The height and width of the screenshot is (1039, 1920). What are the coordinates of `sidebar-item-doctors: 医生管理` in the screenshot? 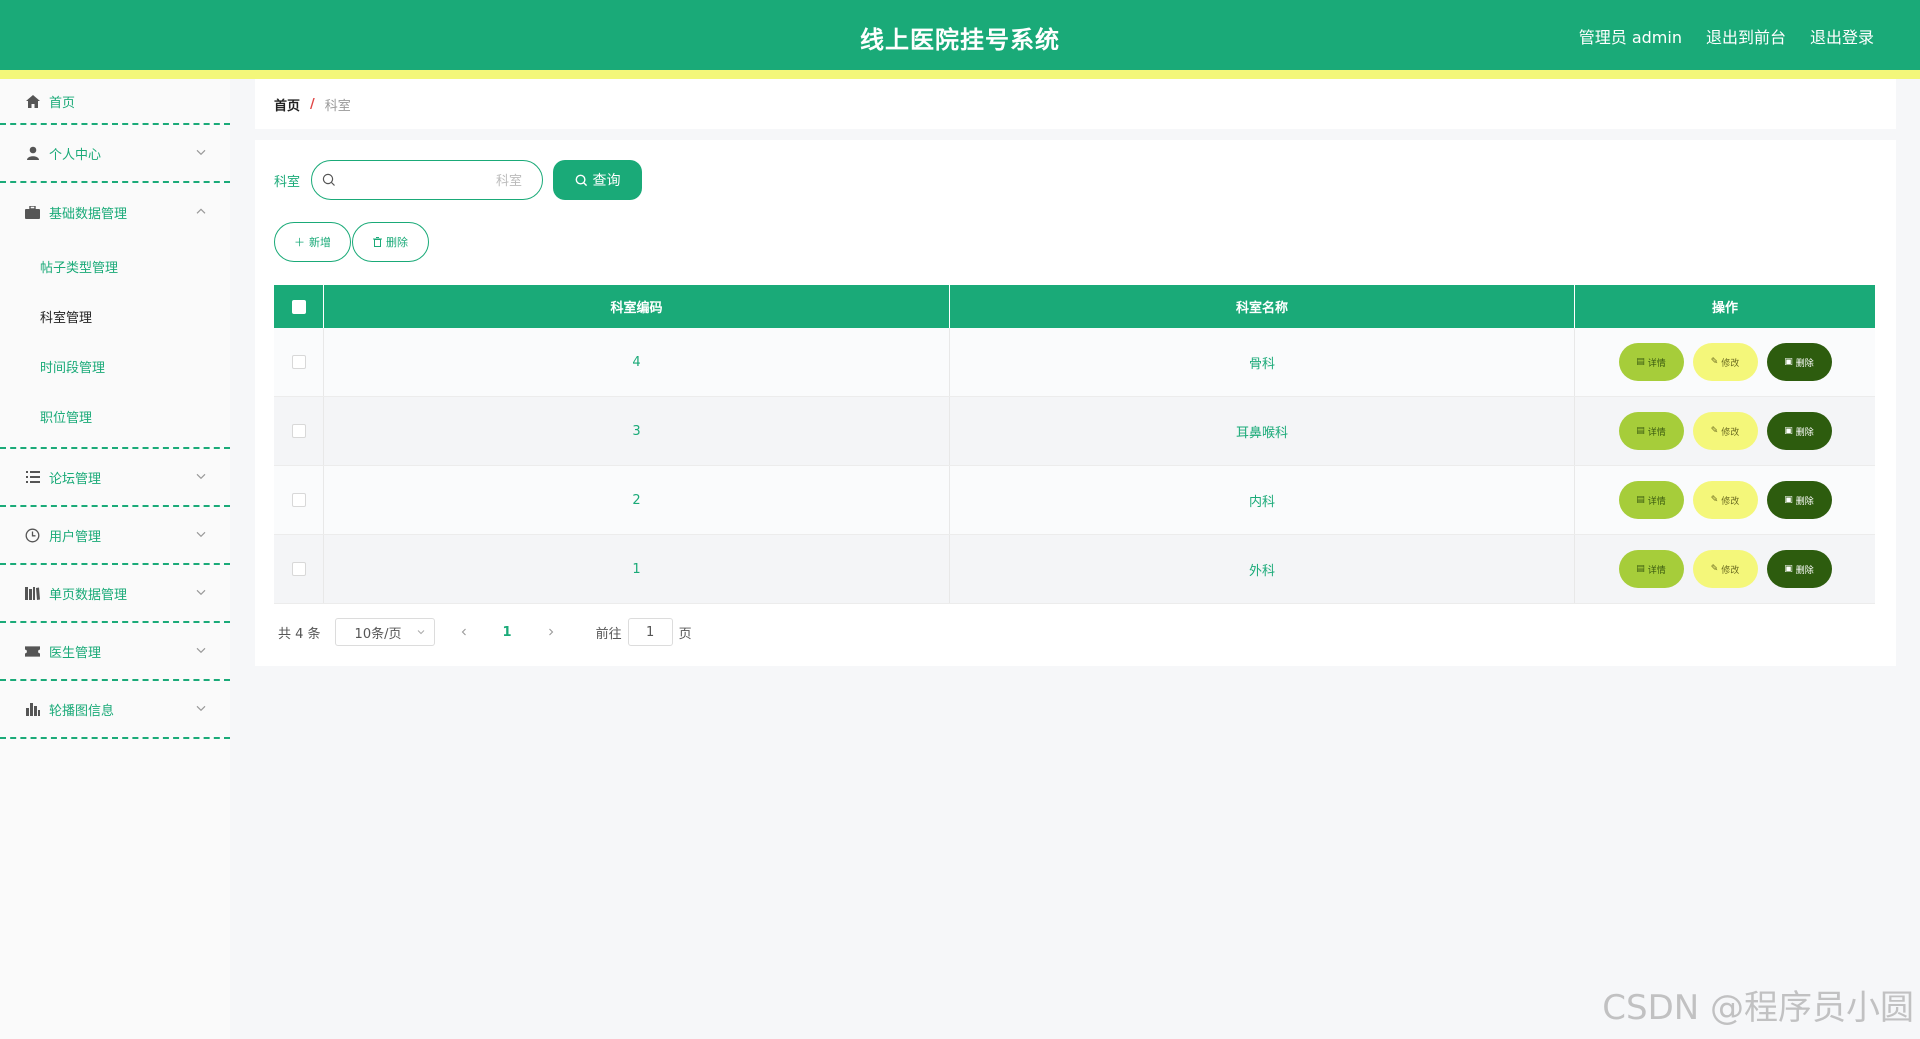 It's located at (115, 652).